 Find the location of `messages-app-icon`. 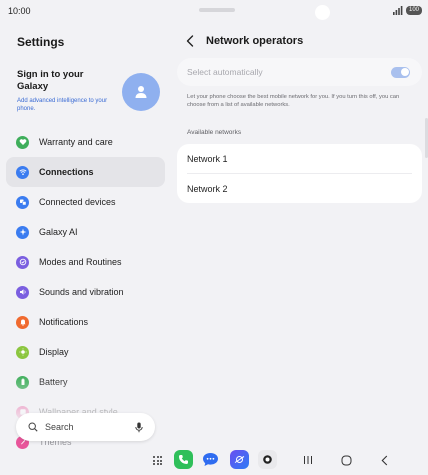

messages-app-icon is located at coordinates (210, 459).